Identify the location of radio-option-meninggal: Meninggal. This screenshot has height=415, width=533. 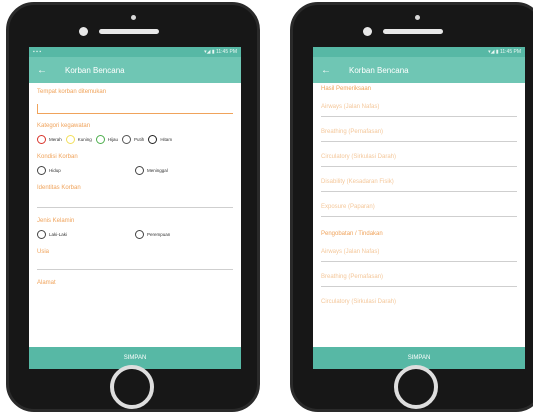
(182, 170).